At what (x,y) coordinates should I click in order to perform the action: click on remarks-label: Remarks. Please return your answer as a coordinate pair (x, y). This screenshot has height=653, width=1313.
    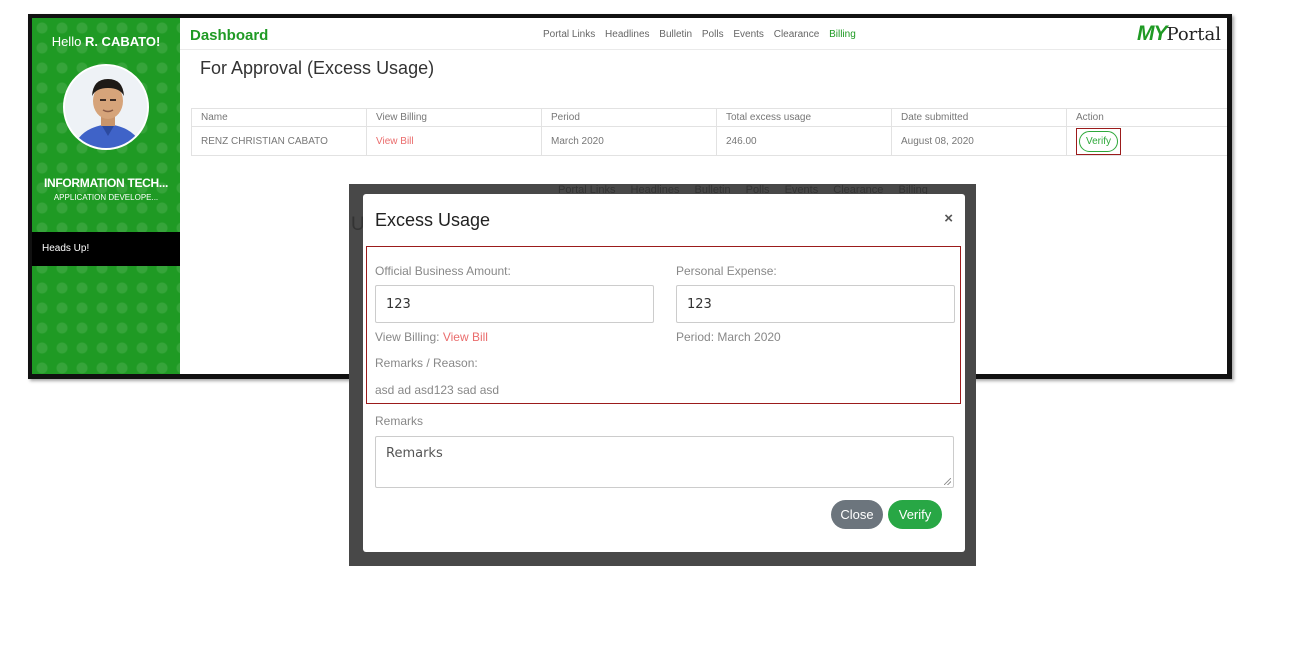
    Looking at the image, I should click on (399, 421).